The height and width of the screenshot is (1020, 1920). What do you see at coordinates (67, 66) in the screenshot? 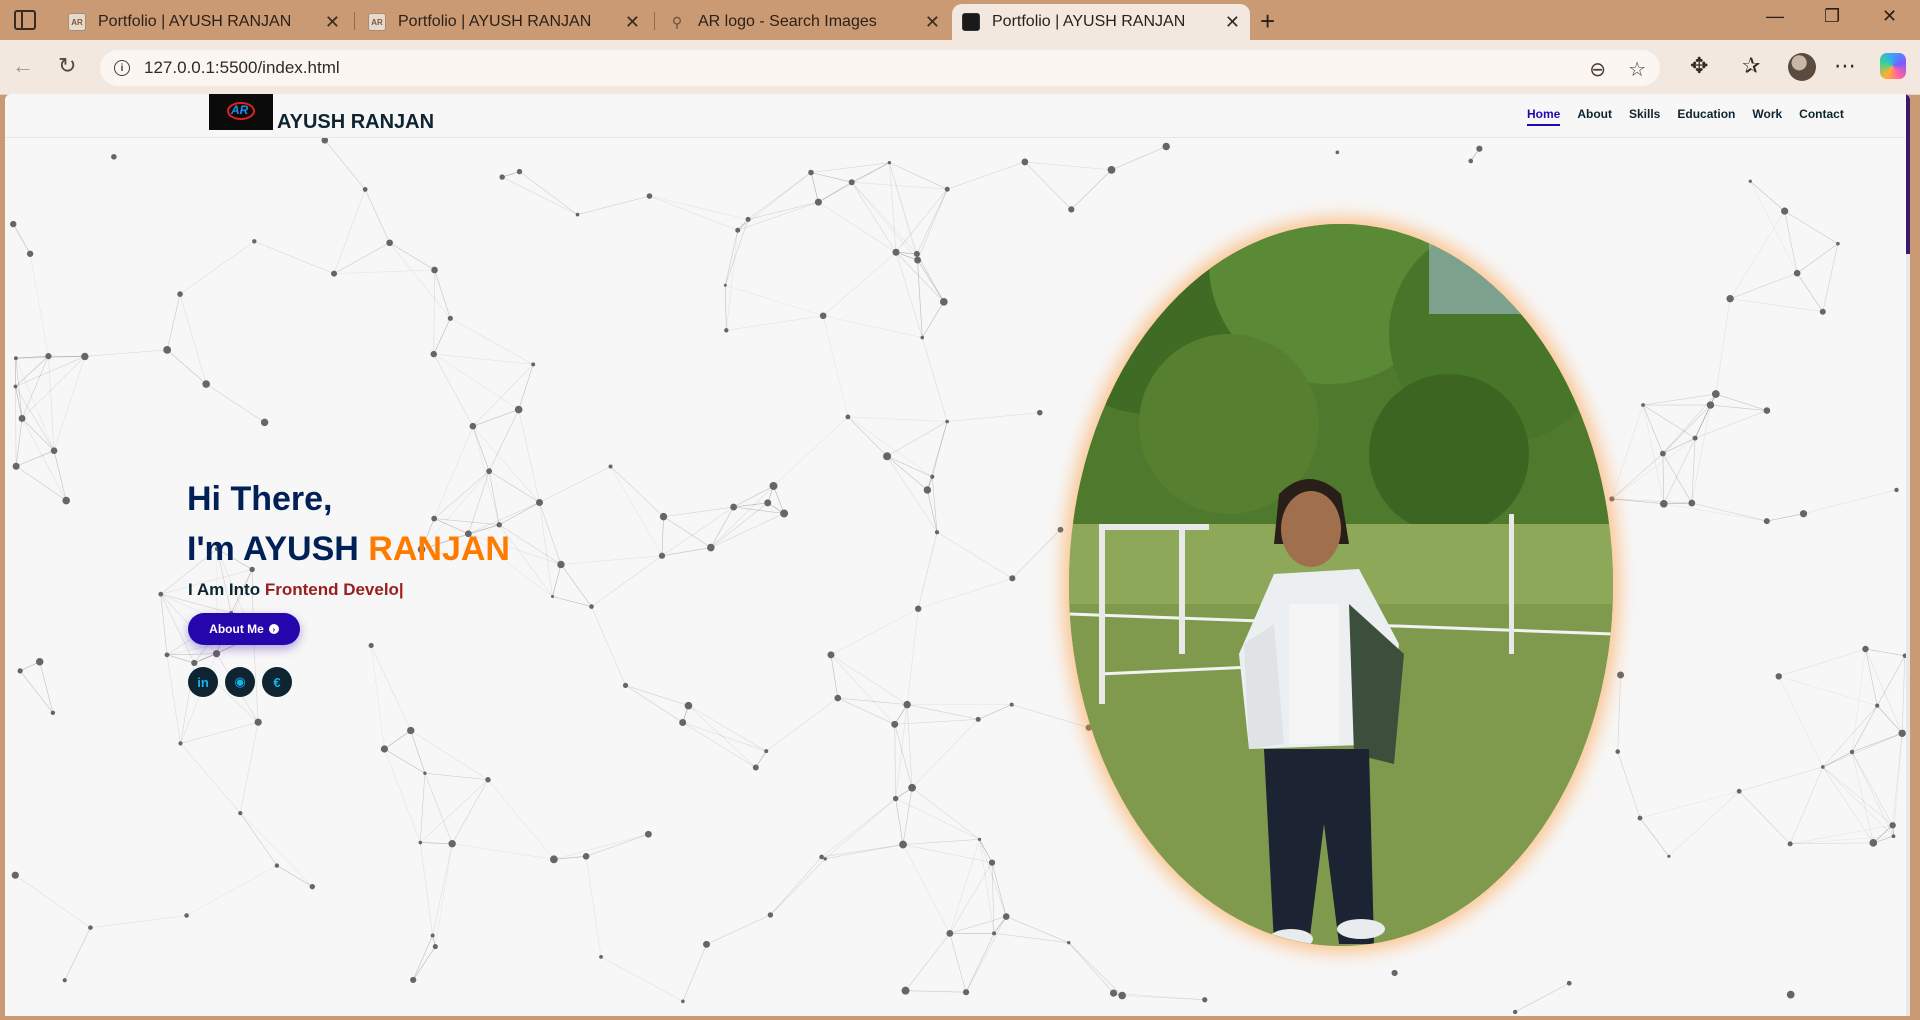
I see `reload-icon: ↻` at bounding box center [67, 66].